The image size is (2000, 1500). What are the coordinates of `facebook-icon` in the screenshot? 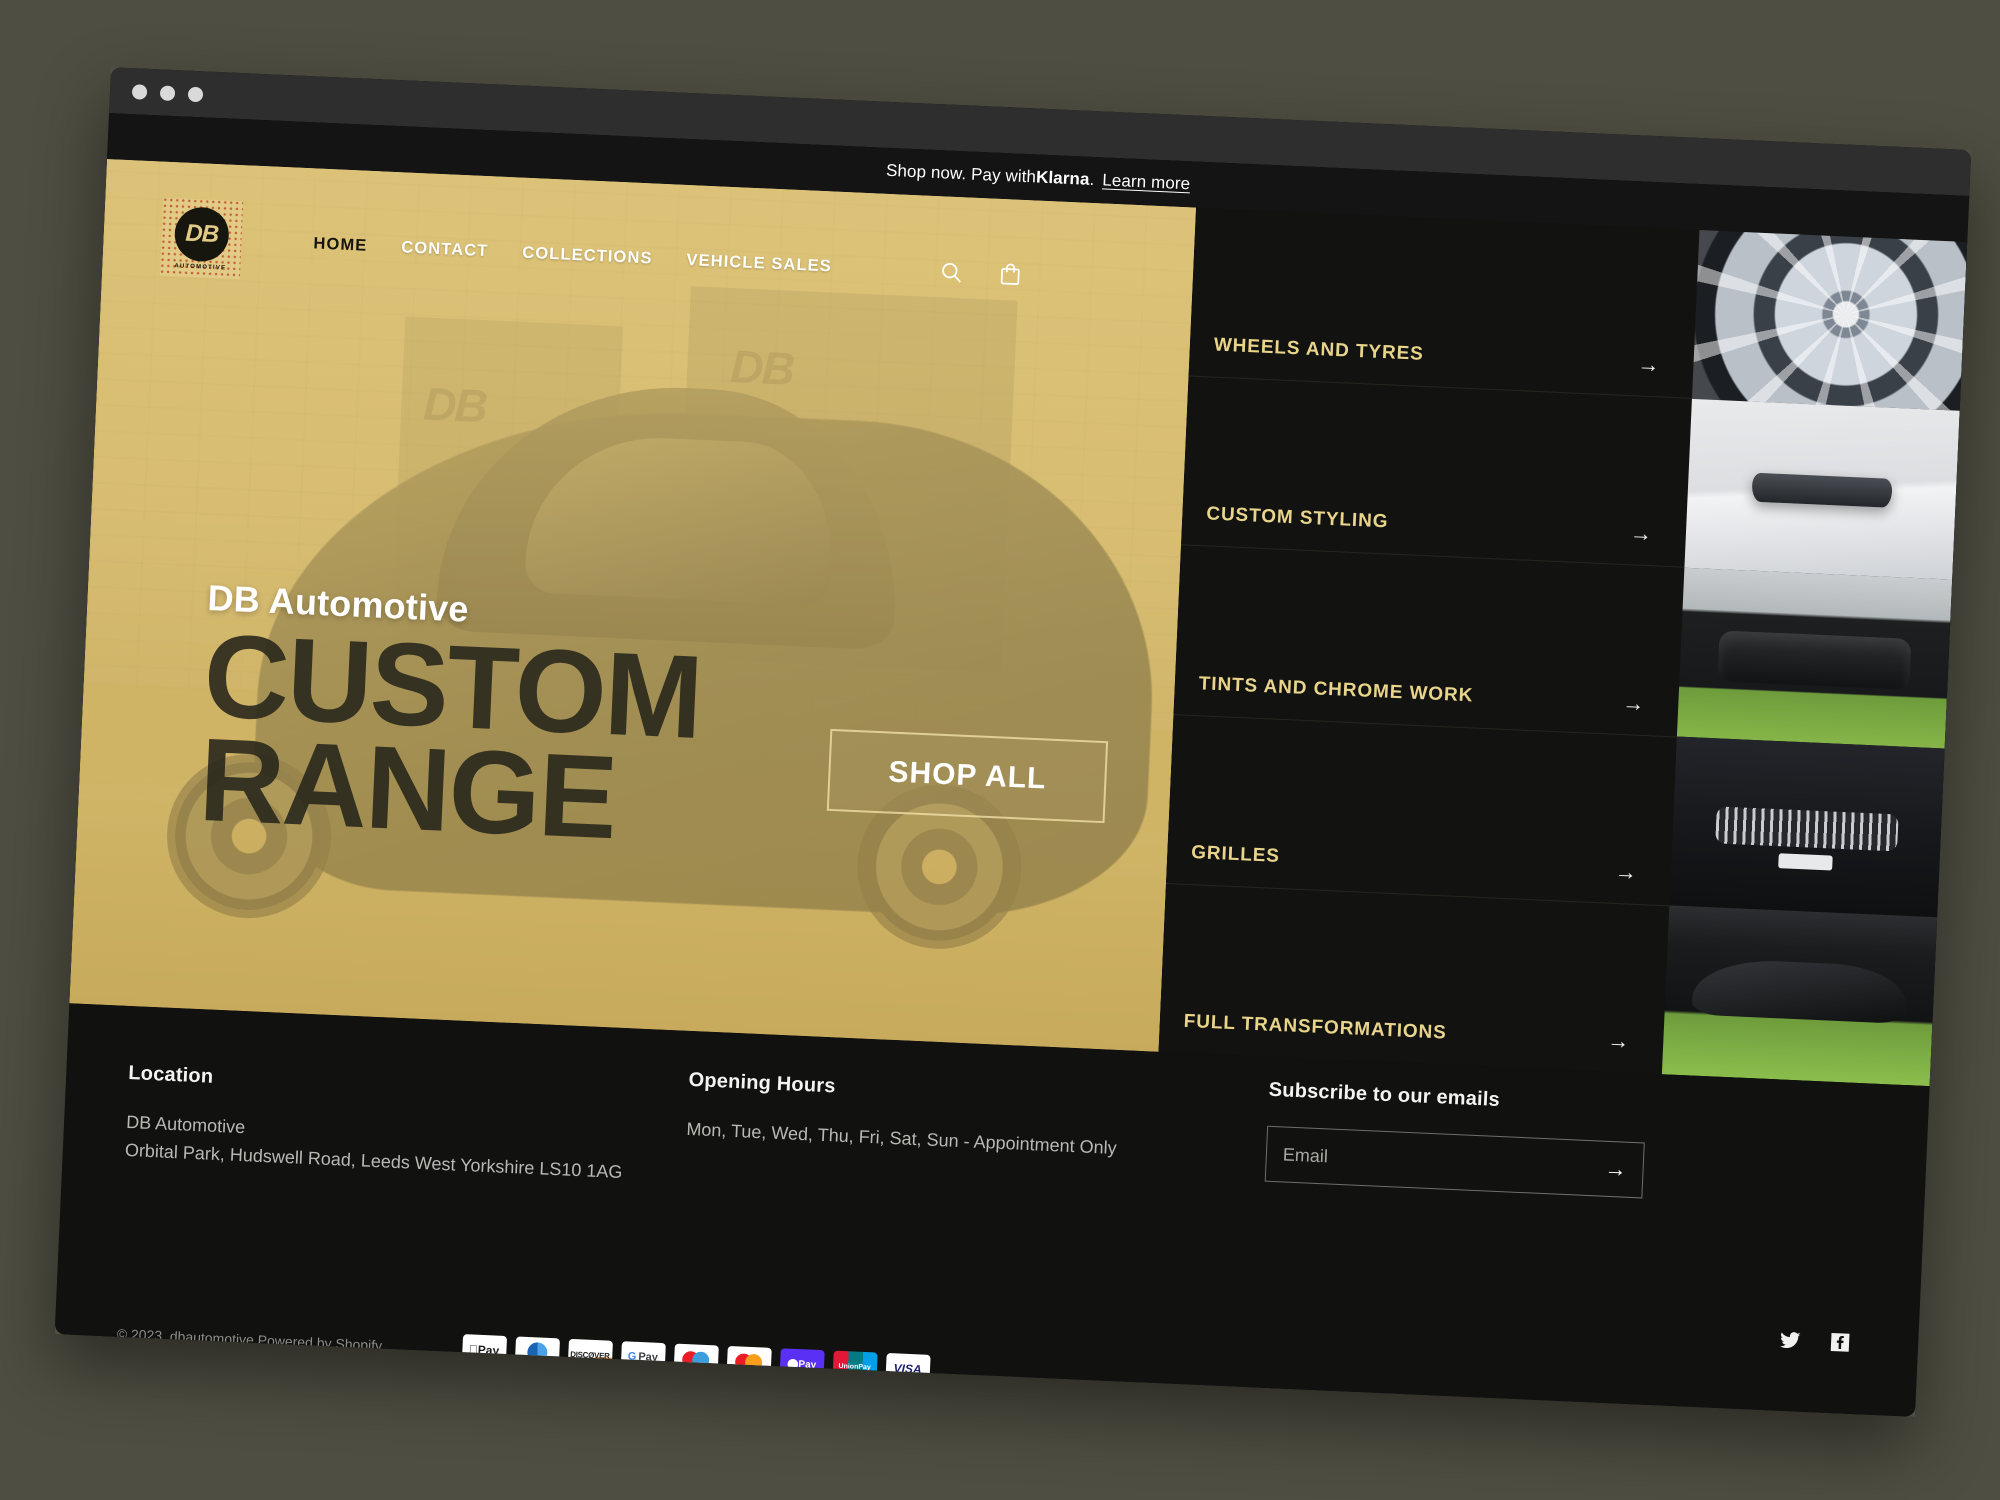 It's located at (1840, 1342).